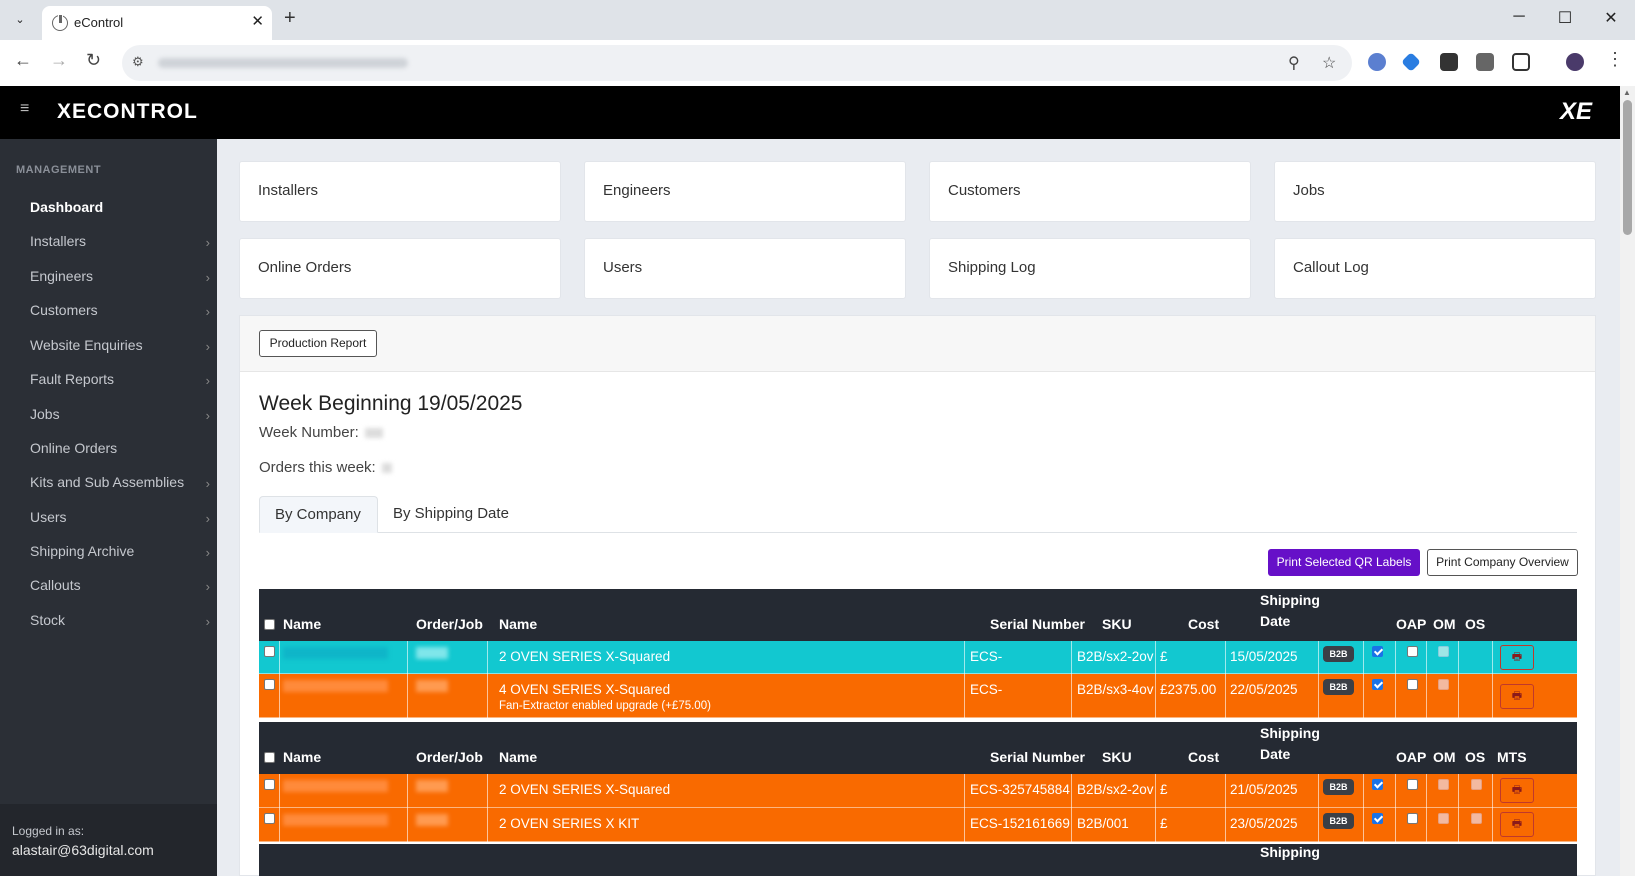 The width and height of the screenshot is (1635, 876). Describe the element at coordinates (1485, 62) in the screenshot. I see `extension-4-icon` at that location.